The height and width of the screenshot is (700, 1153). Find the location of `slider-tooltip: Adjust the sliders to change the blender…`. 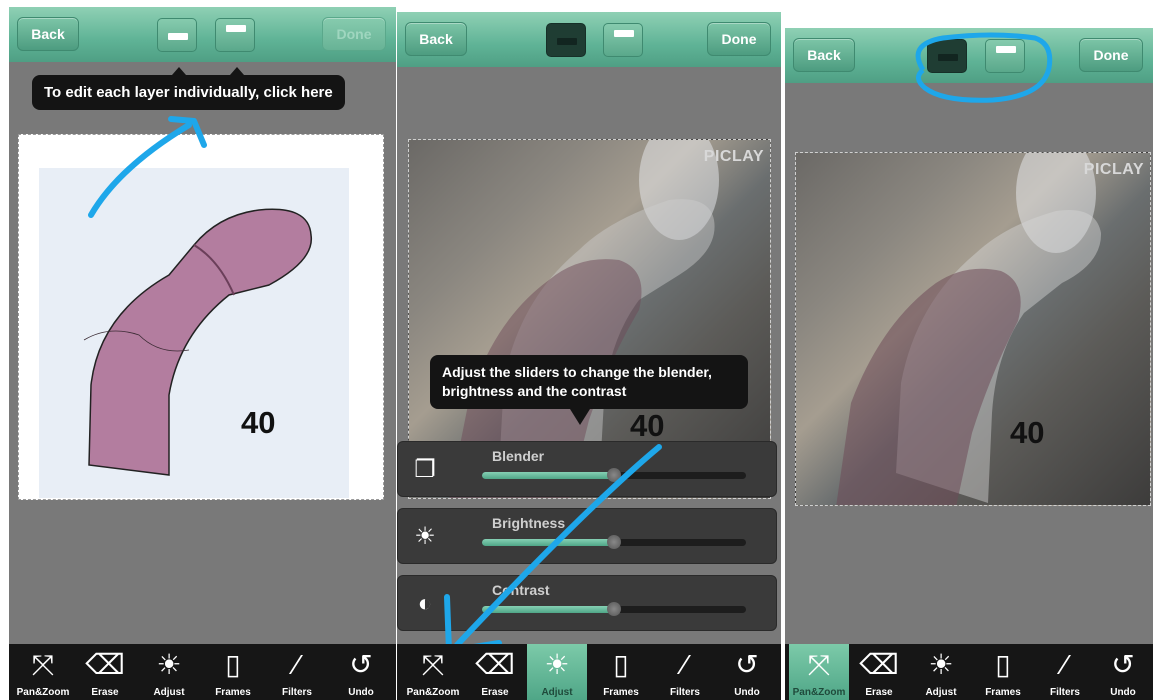

slider-tooltip: Adjust the sliders to change the blender… is located at coordinates (589, 390).